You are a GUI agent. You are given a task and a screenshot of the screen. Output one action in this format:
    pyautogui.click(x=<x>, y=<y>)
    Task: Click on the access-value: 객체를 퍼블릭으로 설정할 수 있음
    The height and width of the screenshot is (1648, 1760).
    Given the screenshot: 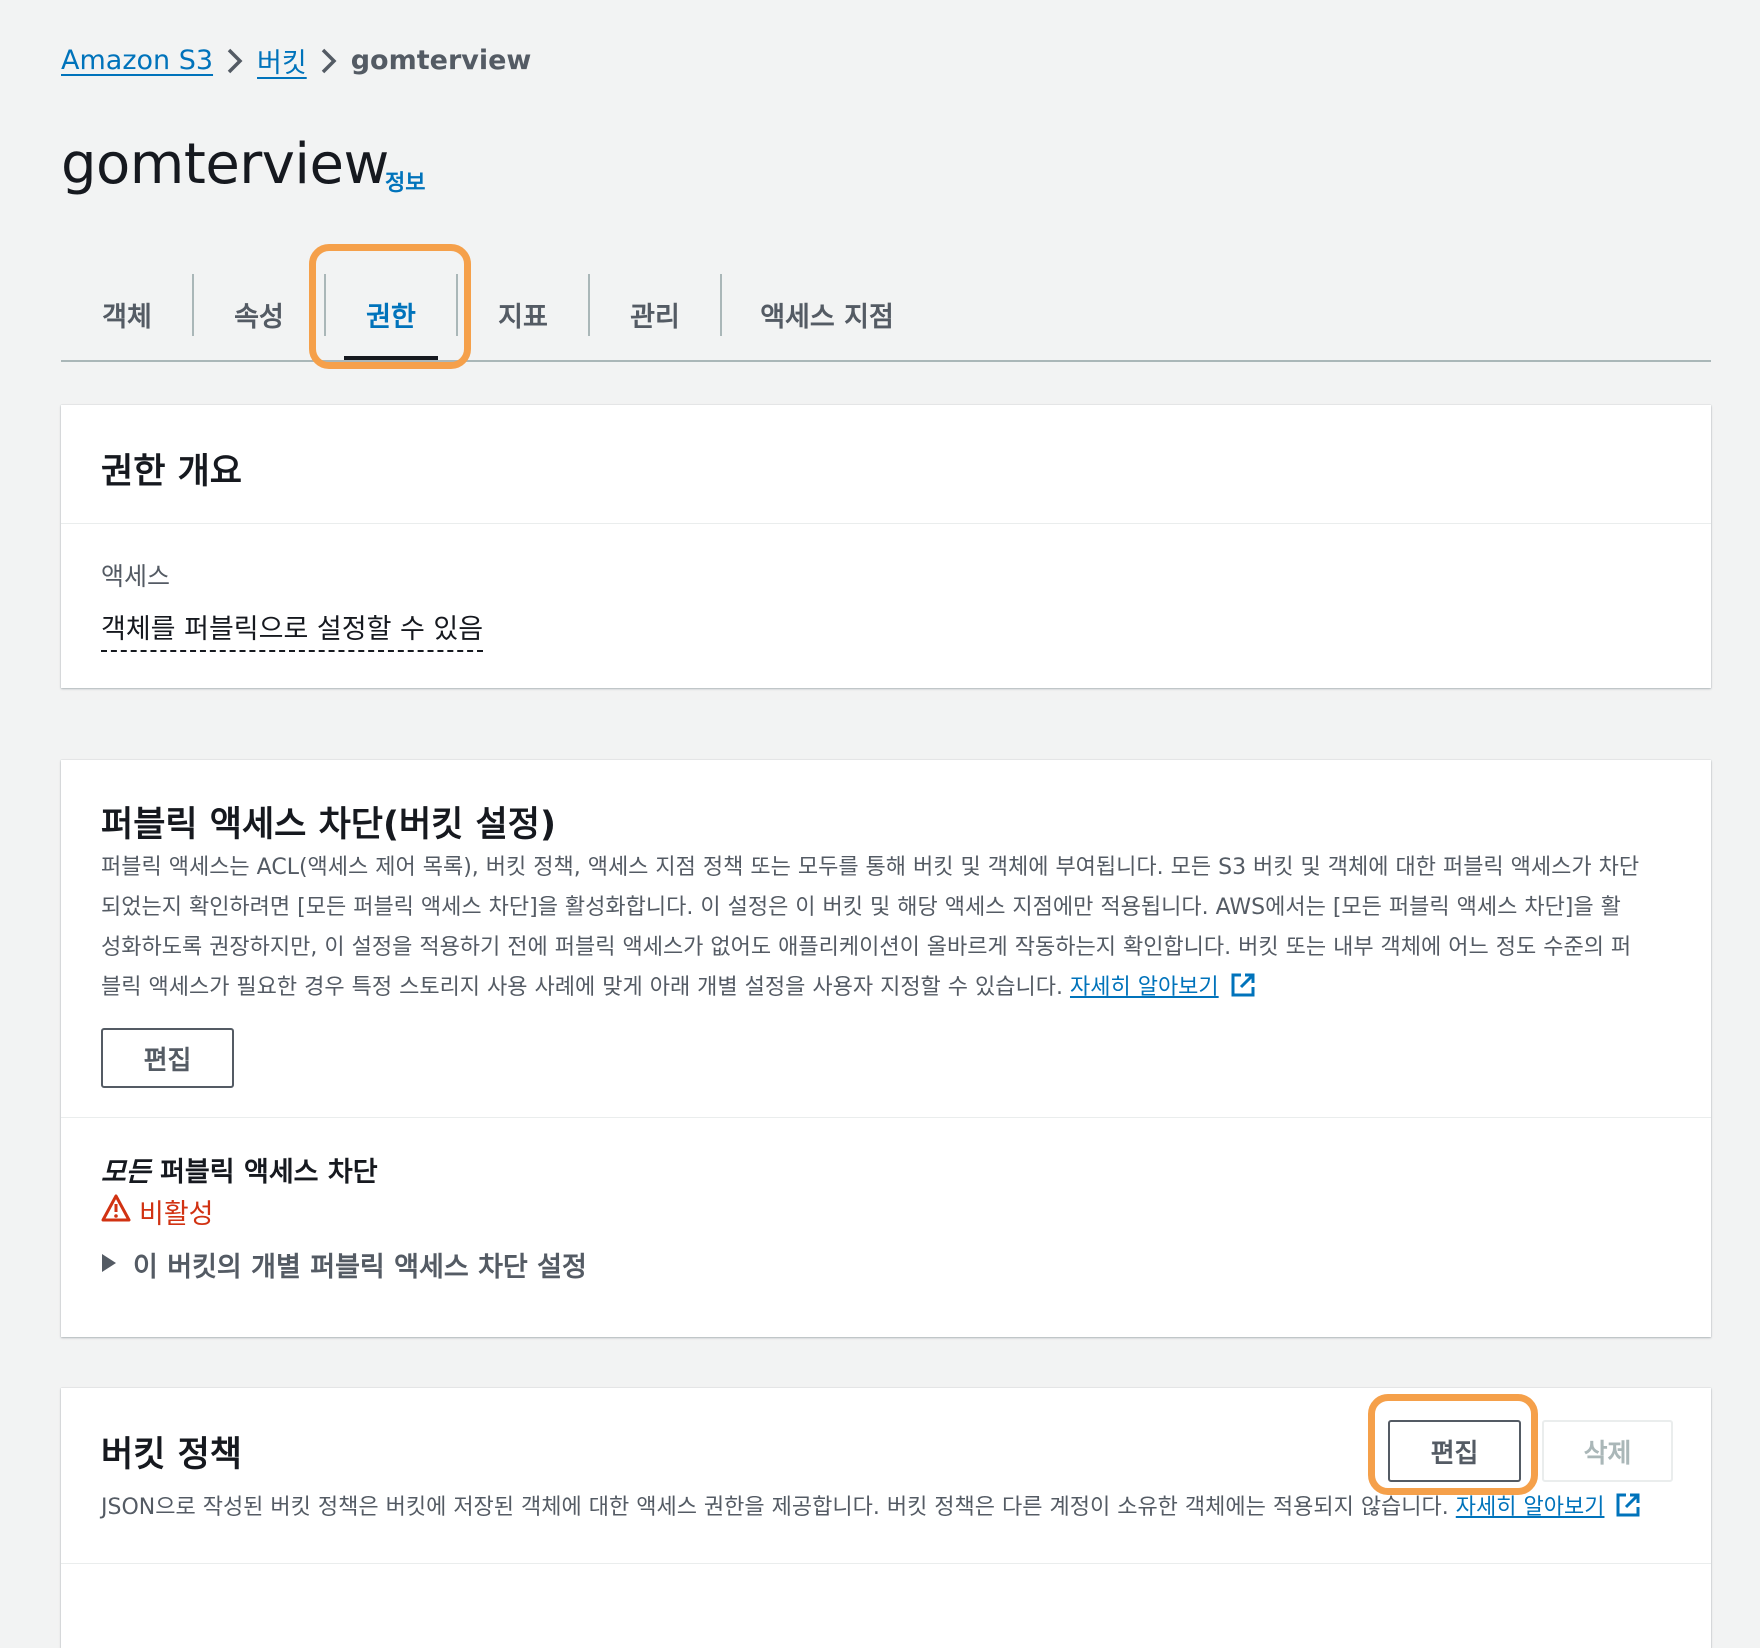 What is the action you would take?
    pyautogui.click(x=292, y=629)
    